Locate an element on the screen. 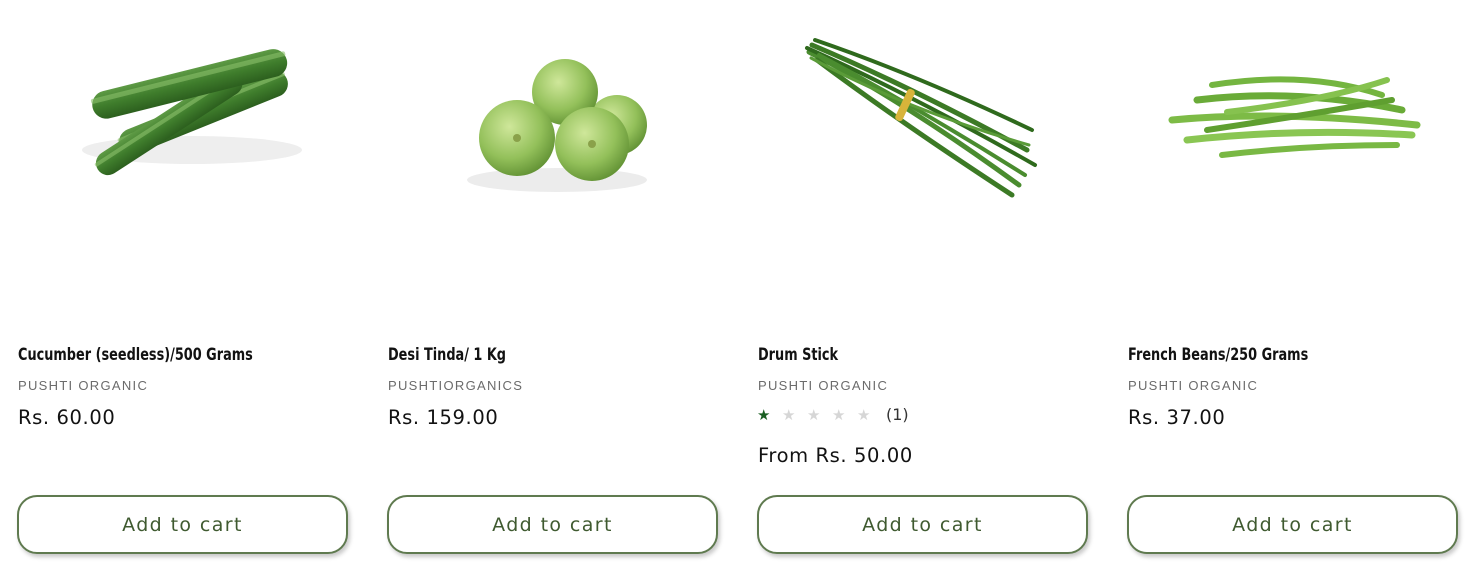  product-price: Rs. 37.00 is located at coordinates (1177, 417).